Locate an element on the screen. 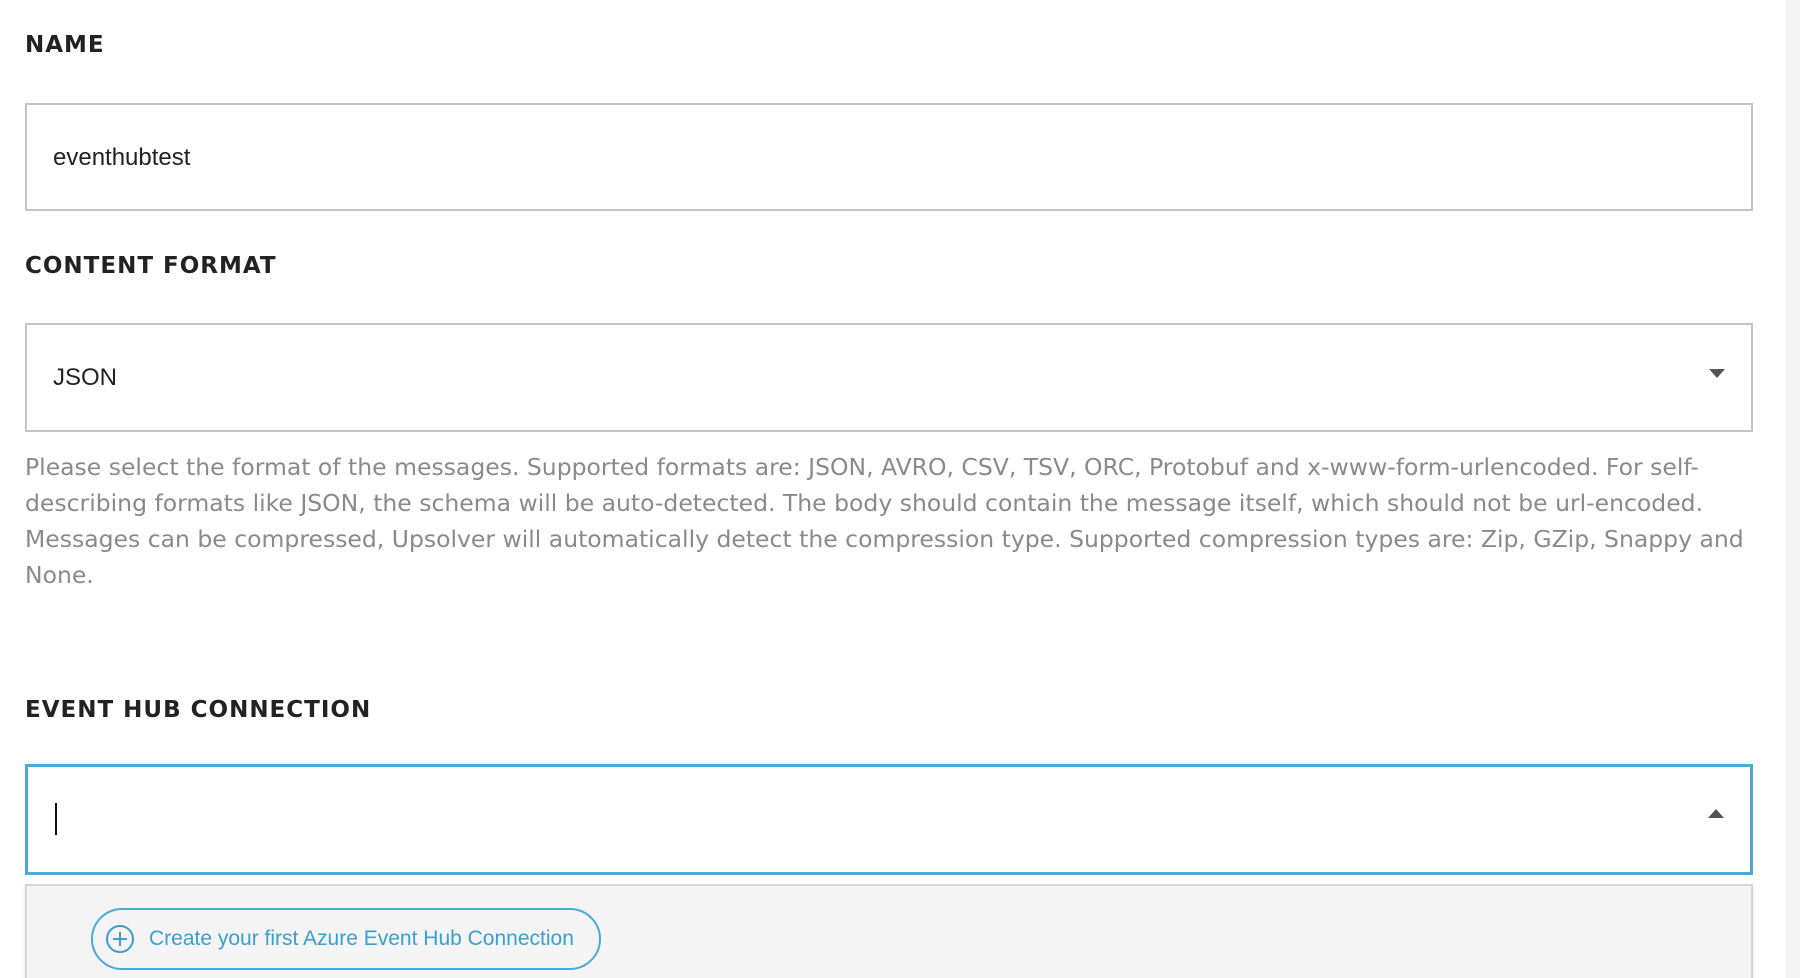 This screenshot has height=978, width=1800. name-label: NAME is located at coordinates (65, 45).